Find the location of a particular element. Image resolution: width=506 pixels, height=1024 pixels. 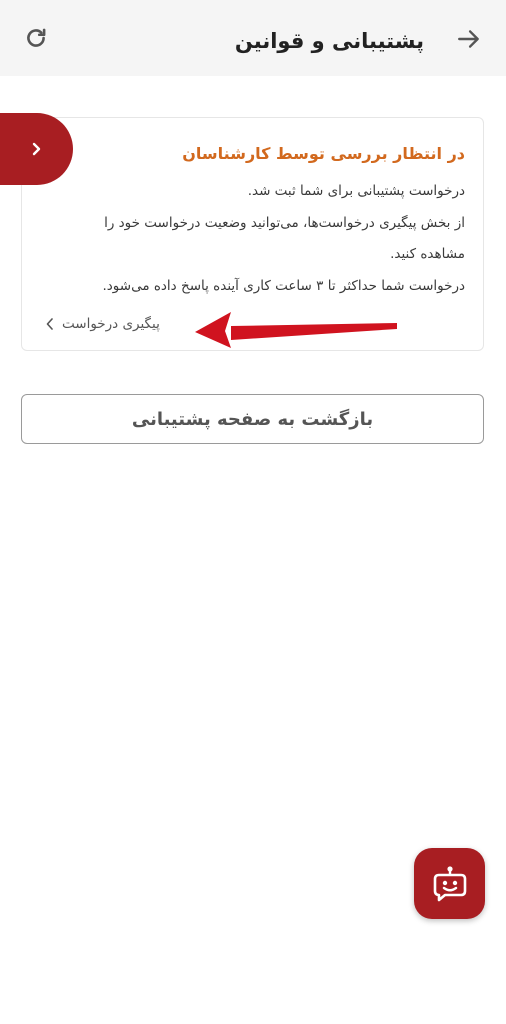

arrow-right-icon is located at coordinates (468, 39).